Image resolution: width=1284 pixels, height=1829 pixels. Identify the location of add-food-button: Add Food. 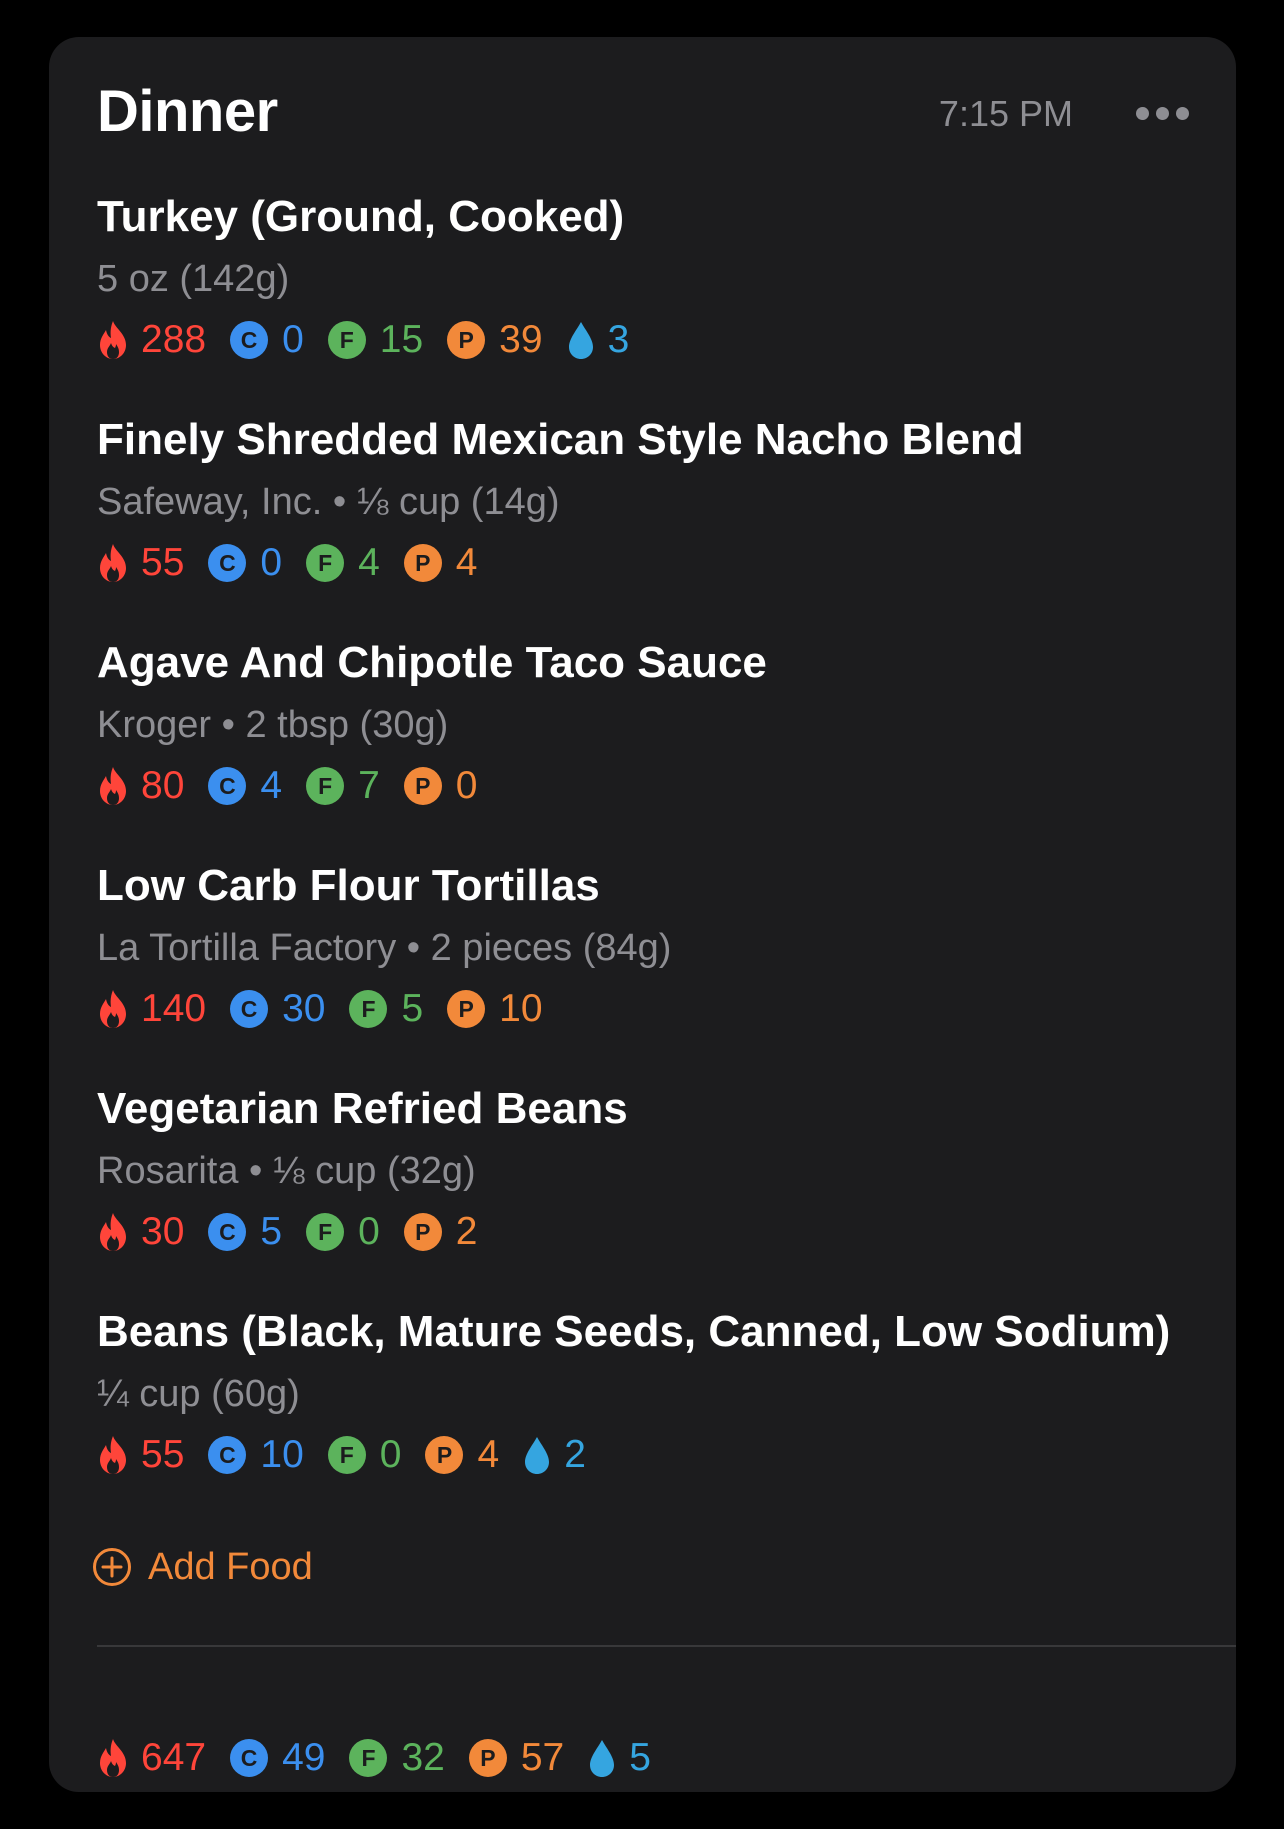
(202, 1567).